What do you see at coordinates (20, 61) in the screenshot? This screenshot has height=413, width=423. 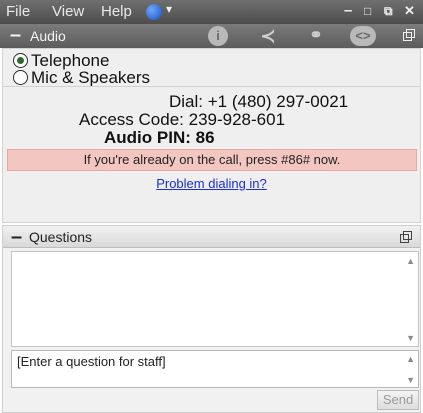 I see `telephone-radio` at bounding box center [20, 61].